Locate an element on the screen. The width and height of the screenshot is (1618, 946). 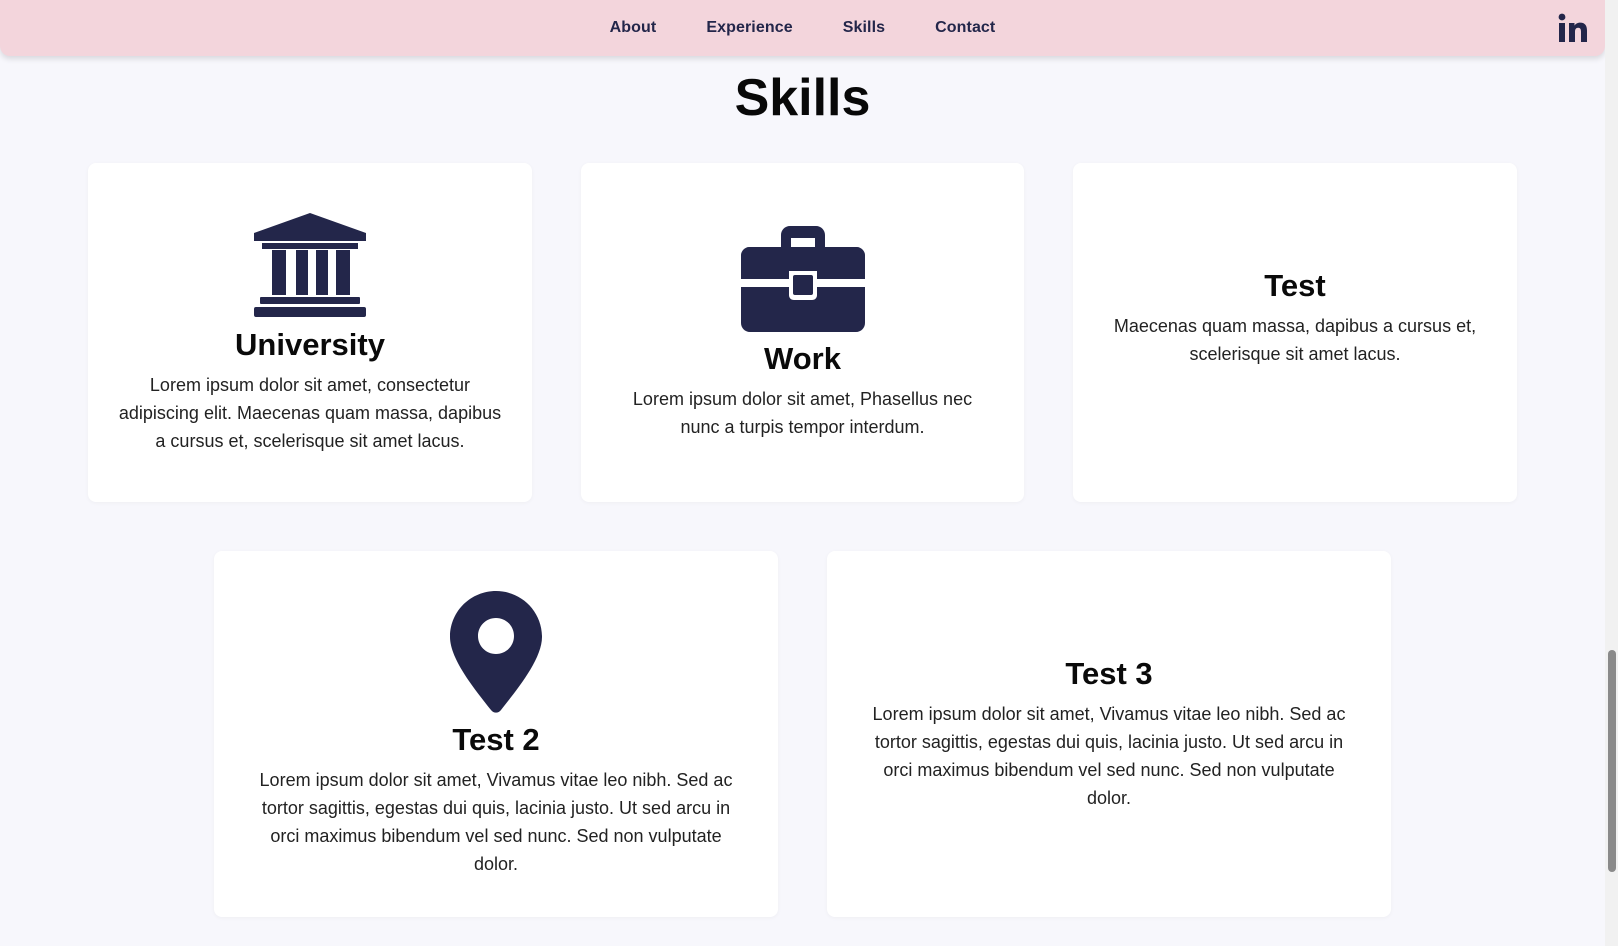
nav-link-skills: Skills is located at coordinates (864, 28).